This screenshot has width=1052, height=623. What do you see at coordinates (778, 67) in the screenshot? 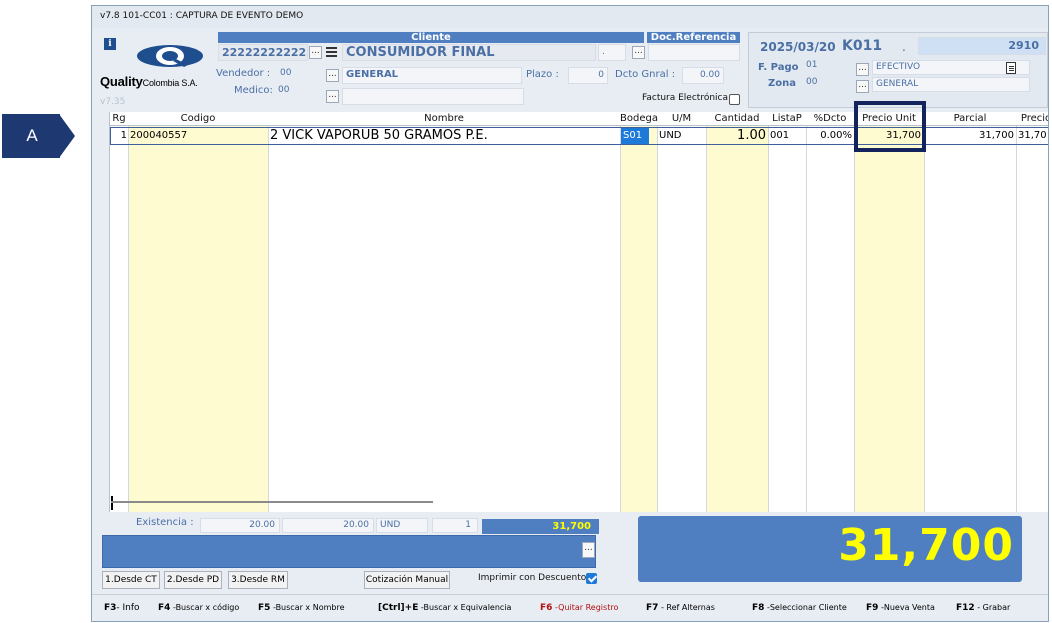
I see `fpago-label: F. Pago` at bounding box center [778, 67].